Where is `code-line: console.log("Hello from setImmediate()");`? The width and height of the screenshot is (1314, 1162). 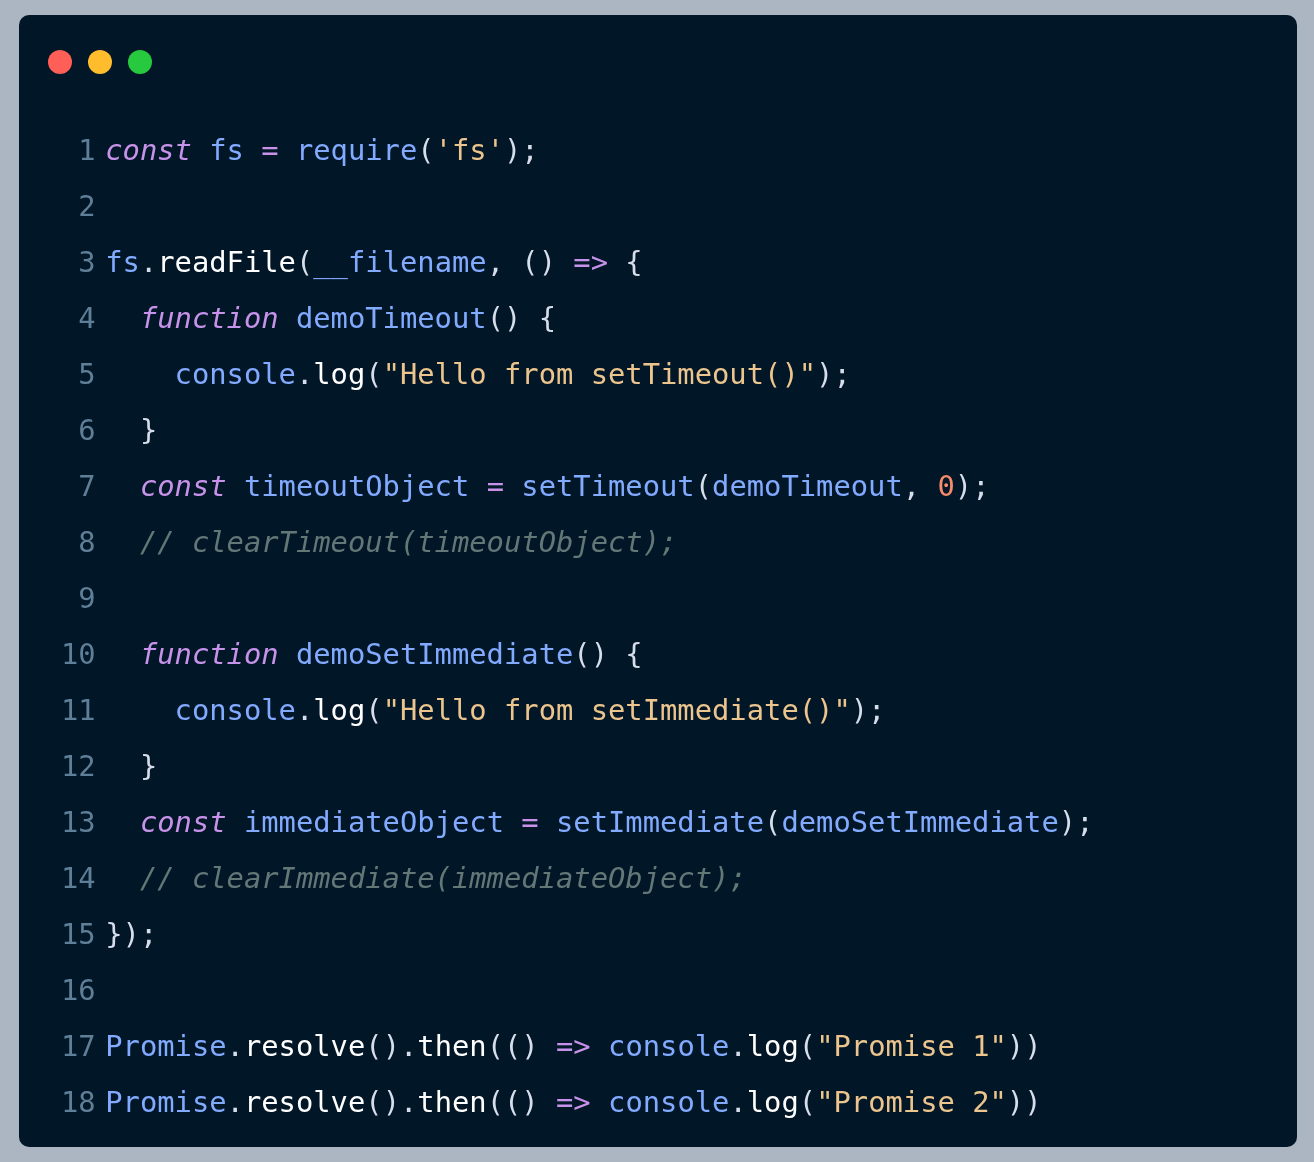
code-line: console.log("Hello from setImmediate()"); is located at coordinates (529, 710).